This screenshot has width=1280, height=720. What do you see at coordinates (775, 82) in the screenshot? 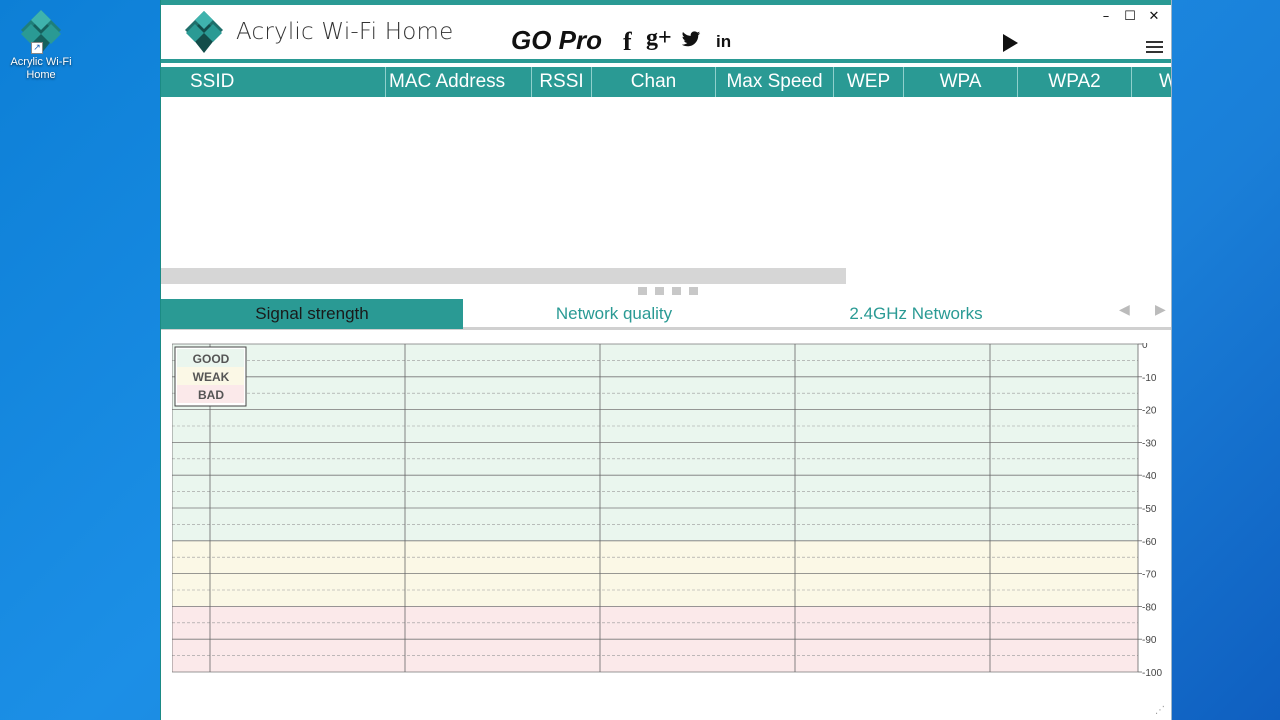
I see `column-header-max-speed: Max Speed` at bounding box center [775, 82].